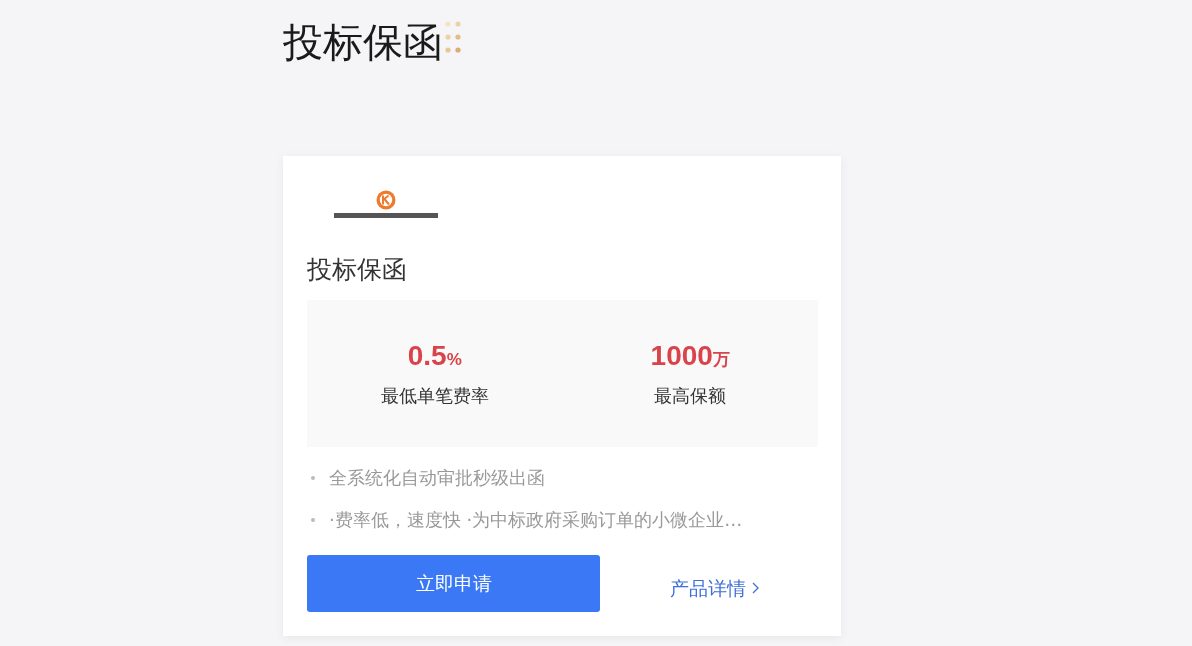 The height and width of the screenshot is (646, 1192). What do you see at coordinates (453, 583) in the screenshot?
I see `apply-button: 立即申请` at bounding box center [453, 583].